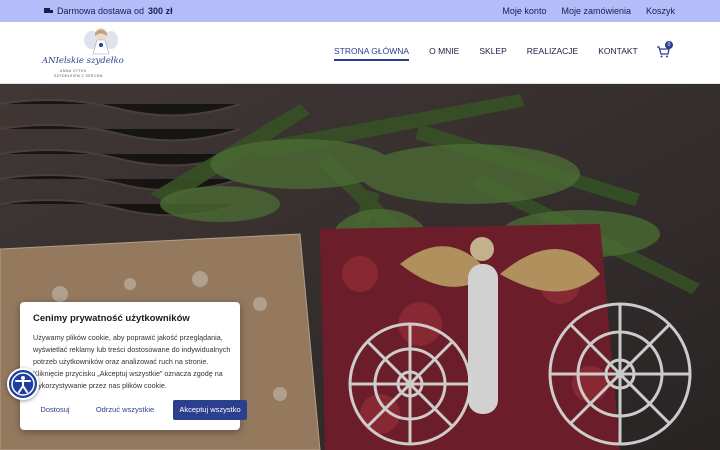  Describe the element at coordinates (660, 11) in the screenshot. I see `cart-link: Koszyk` at that location.